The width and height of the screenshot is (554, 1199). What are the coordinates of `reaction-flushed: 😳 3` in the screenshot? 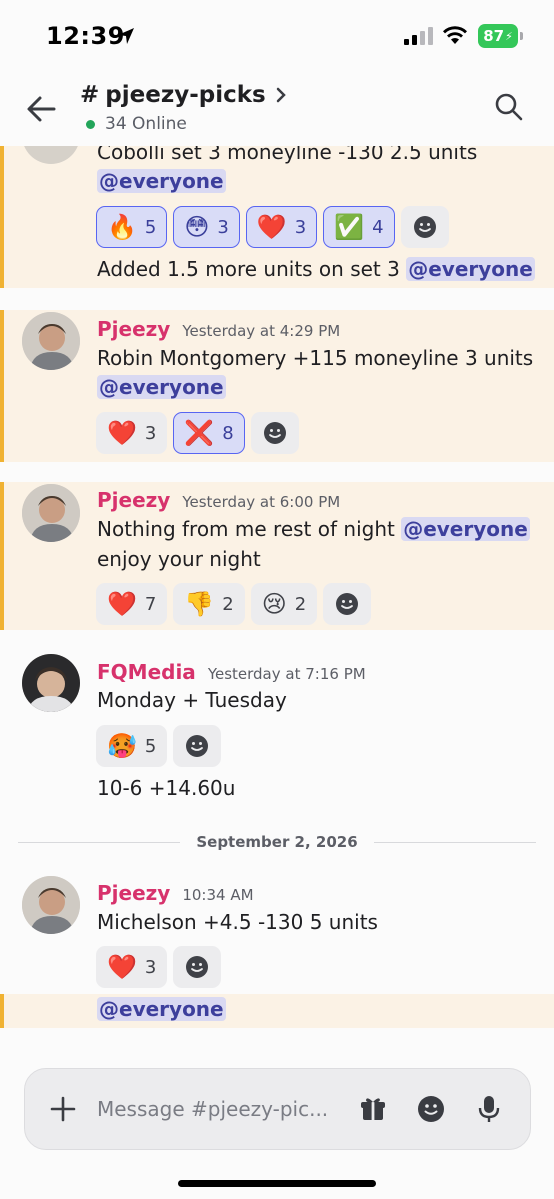 It's located at (206, 227).